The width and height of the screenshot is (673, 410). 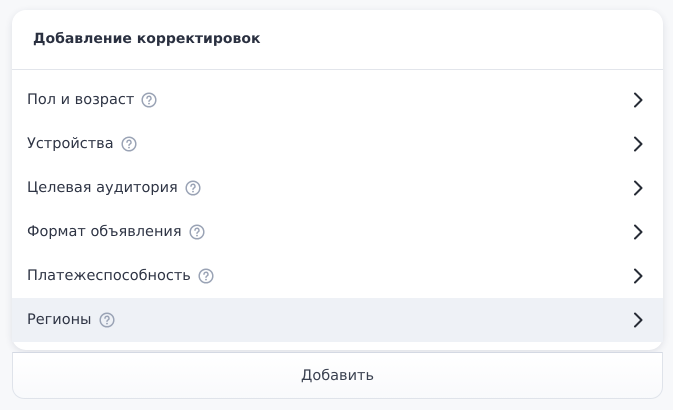 What do you see at coordinates (104, 232) in the screenshot?
I see `item-label: Формат объявления` at bounding box center [104, 232].